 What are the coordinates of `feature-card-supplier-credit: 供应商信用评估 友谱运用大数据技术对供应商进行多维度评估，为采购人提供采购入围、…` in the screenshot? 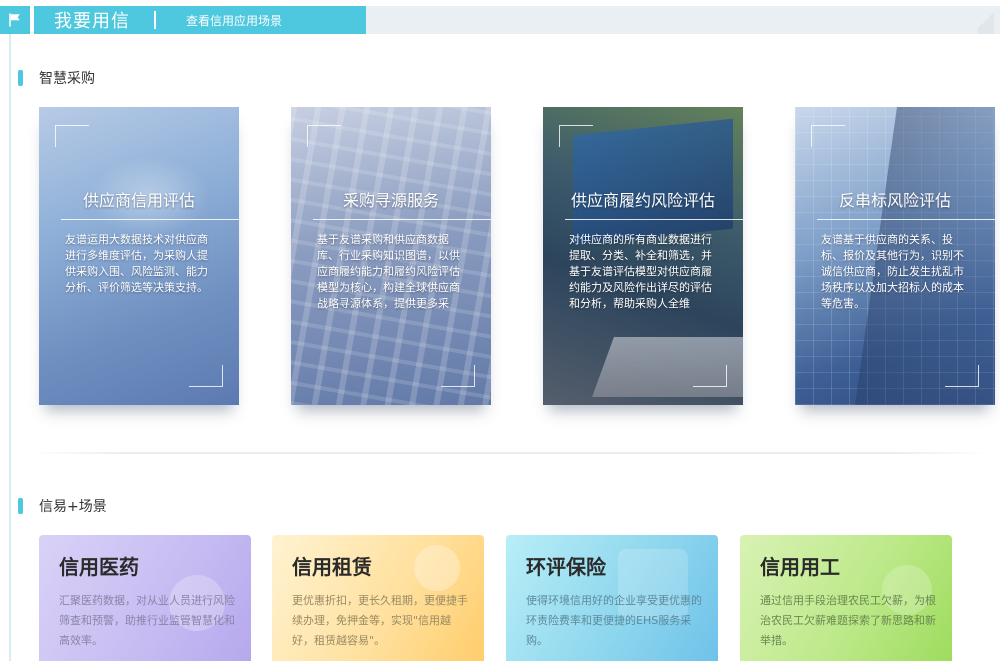 It's located at (139, 256).